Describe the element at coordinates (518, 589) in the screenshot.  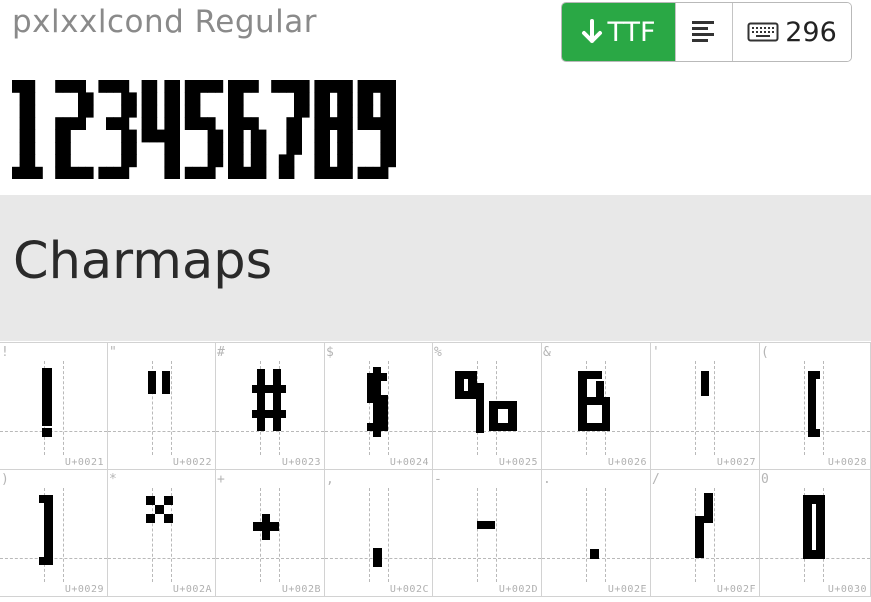
I see `glyph-codepoint: U+002D` at that location.